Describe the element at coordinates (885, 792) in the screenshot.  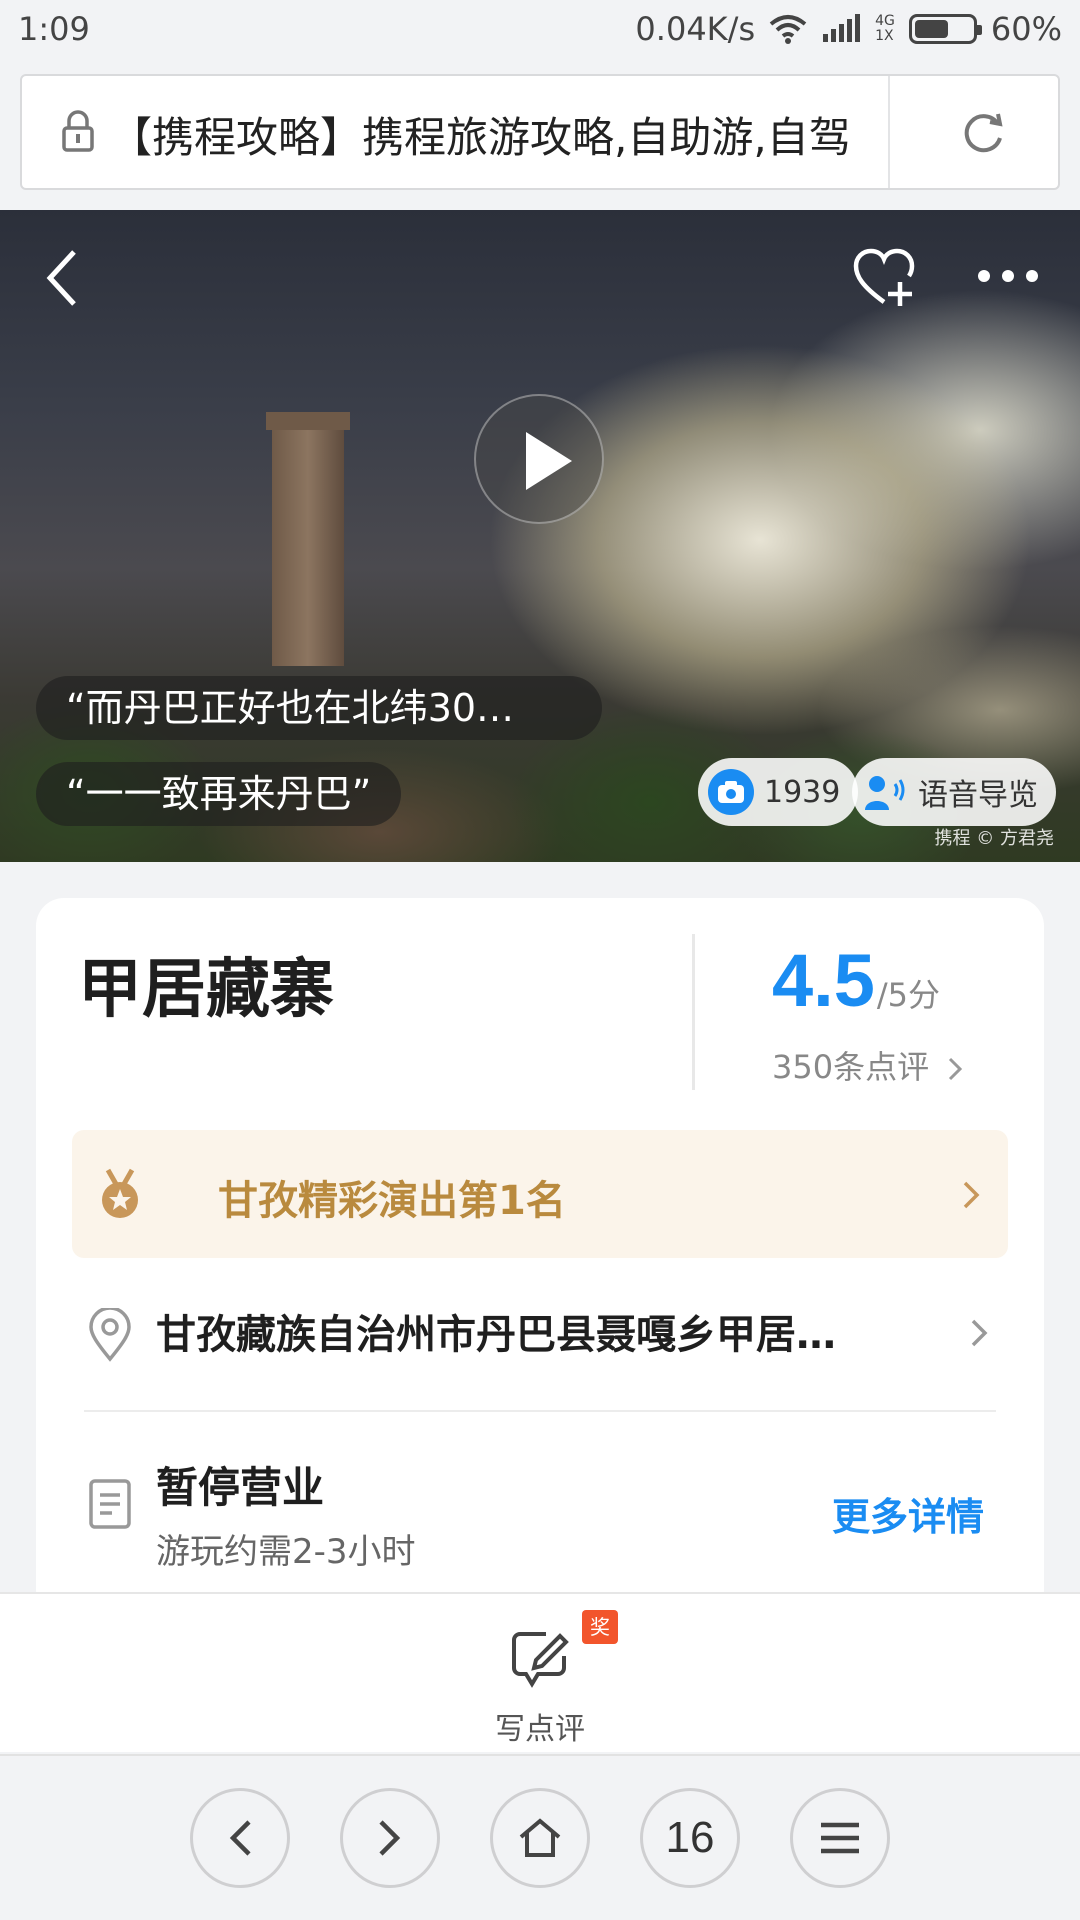
I see `audio-guide-icon` at that location.